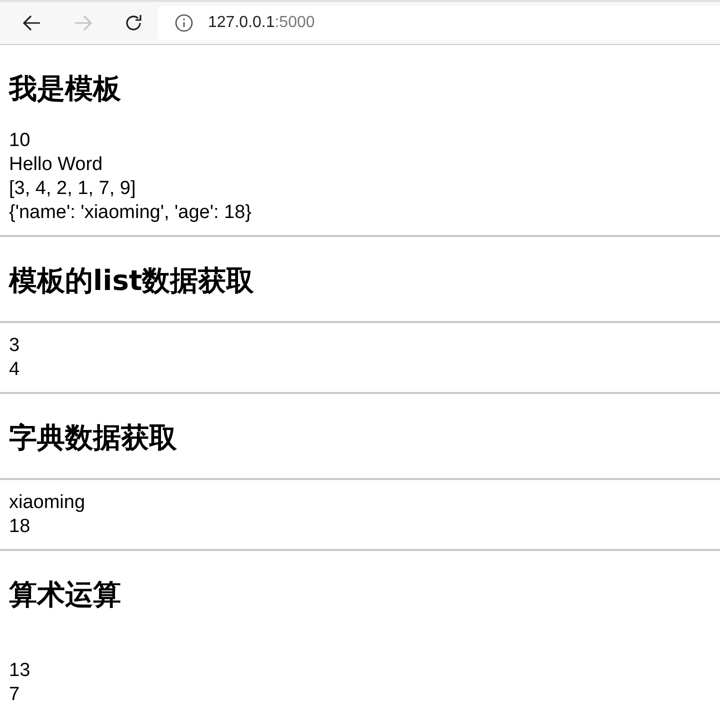 The image size is (720, 720). What do you see at coordinates (56, 165) in the screenshot?
I see `output-text: Hello Word` at bounding box center [56, 165].